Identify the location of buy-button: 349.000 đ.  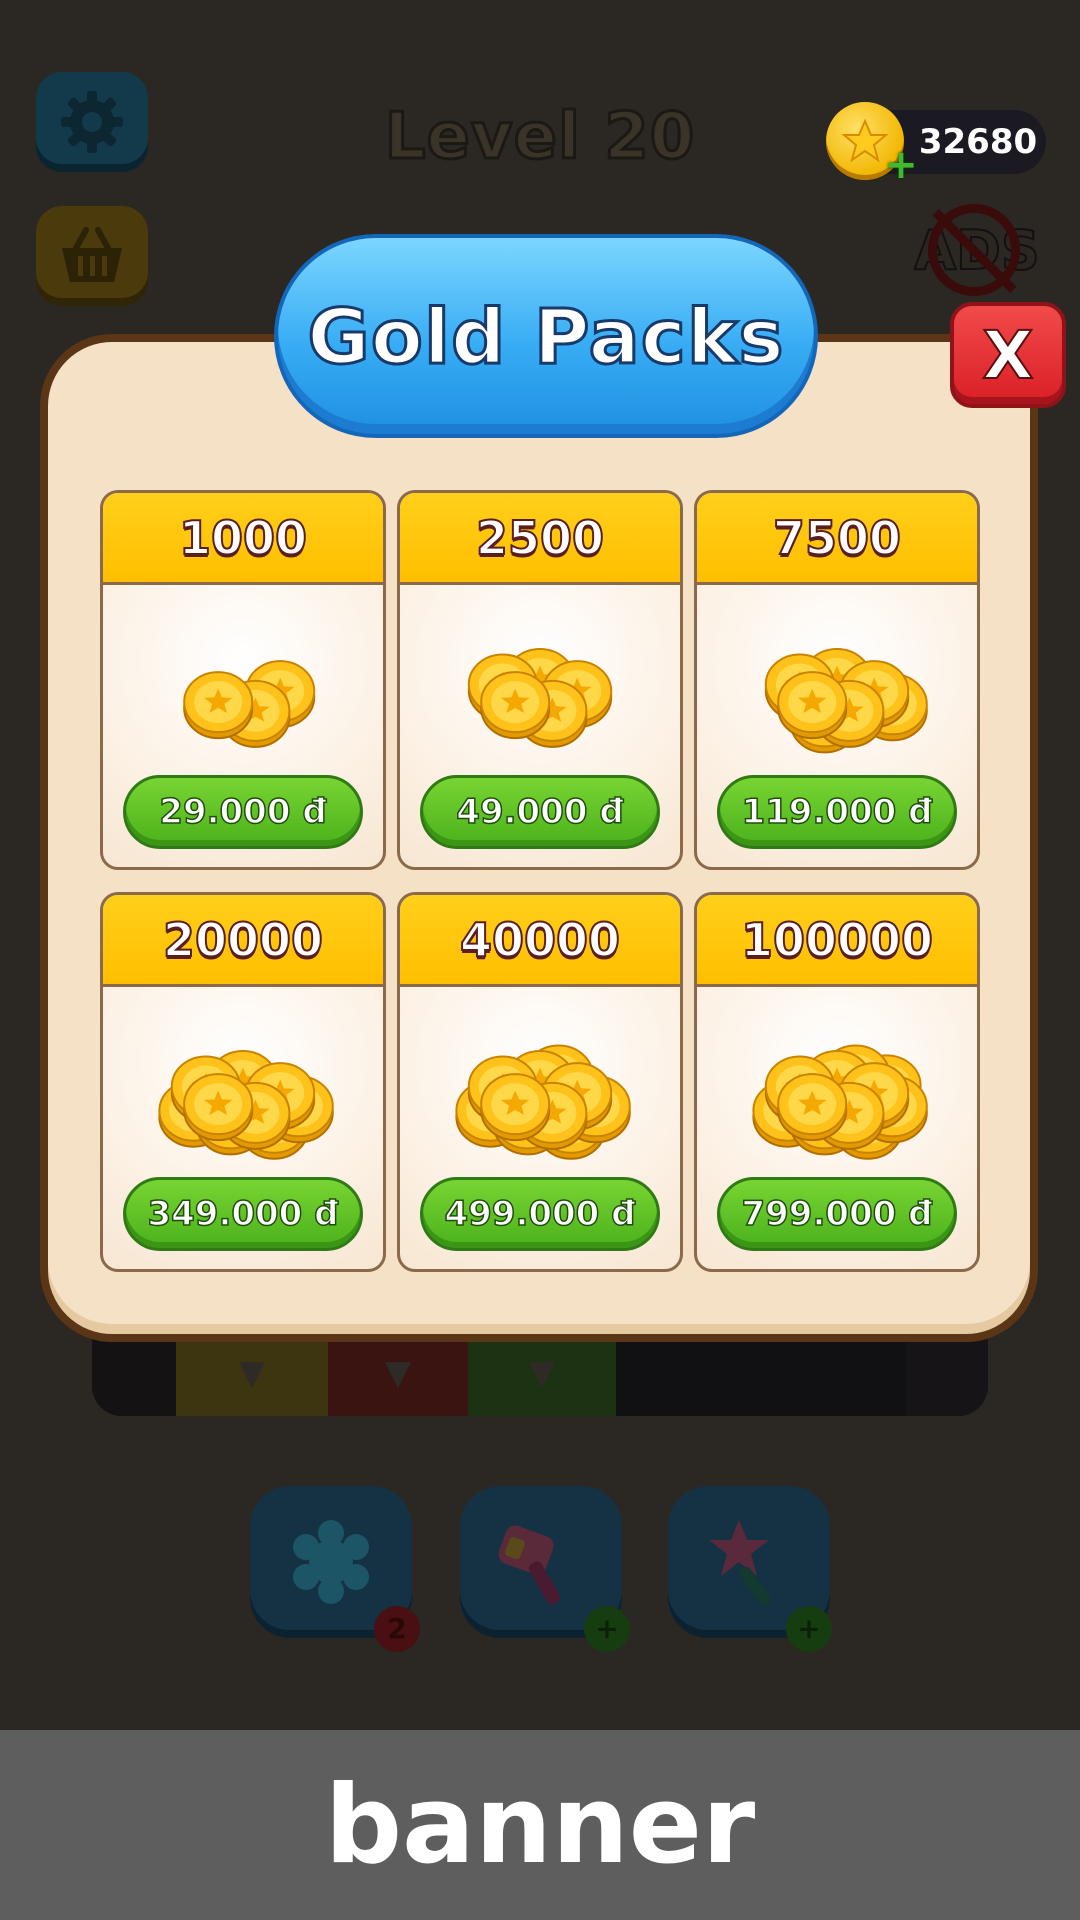
(243, 1214).